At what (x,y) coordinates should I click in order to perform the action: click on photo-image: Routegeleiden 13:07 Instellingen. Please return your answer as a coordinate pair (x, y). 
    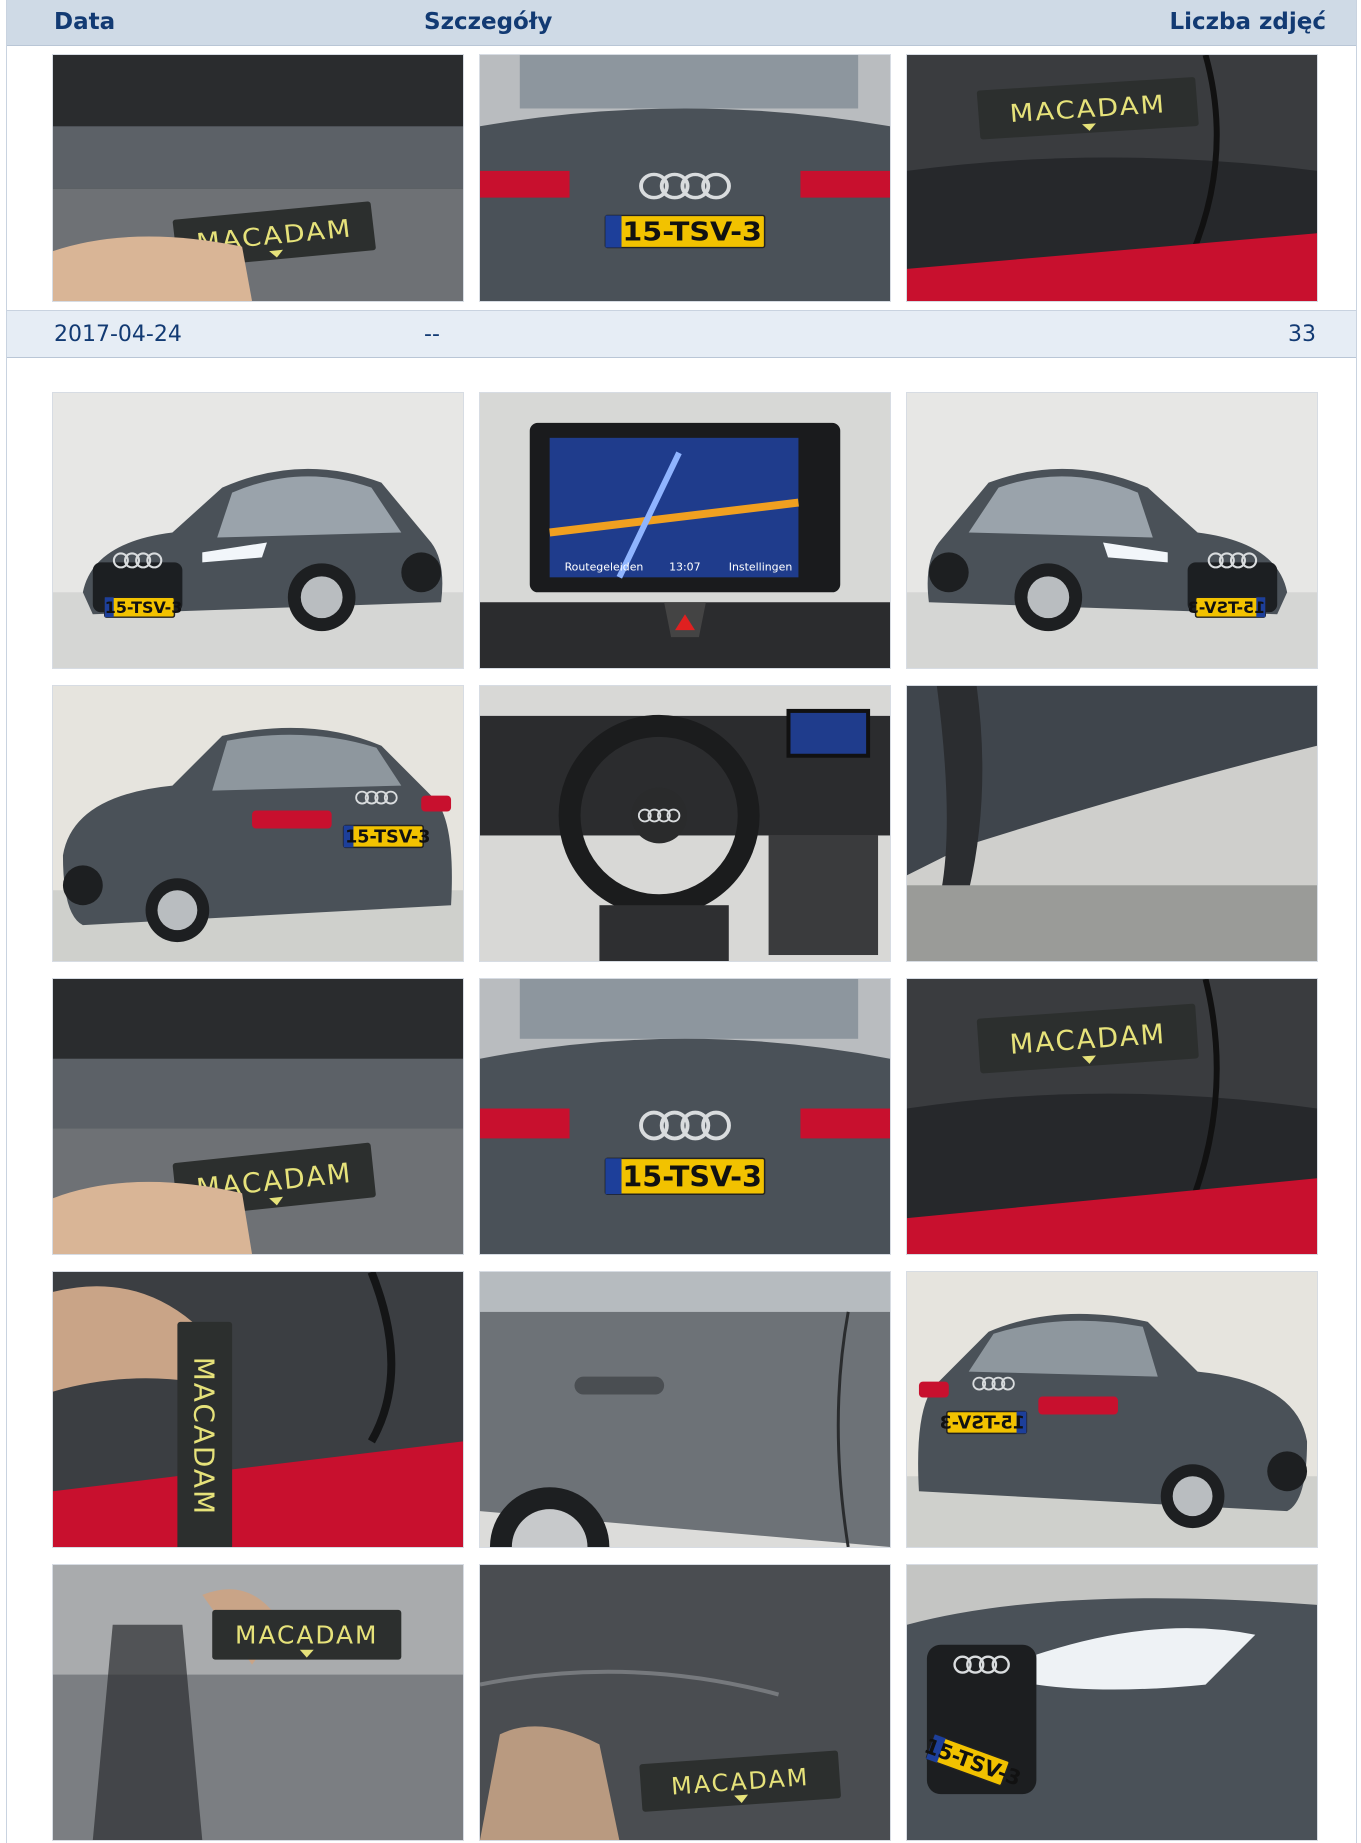
    Looking at the image, I should click on (685, 530).